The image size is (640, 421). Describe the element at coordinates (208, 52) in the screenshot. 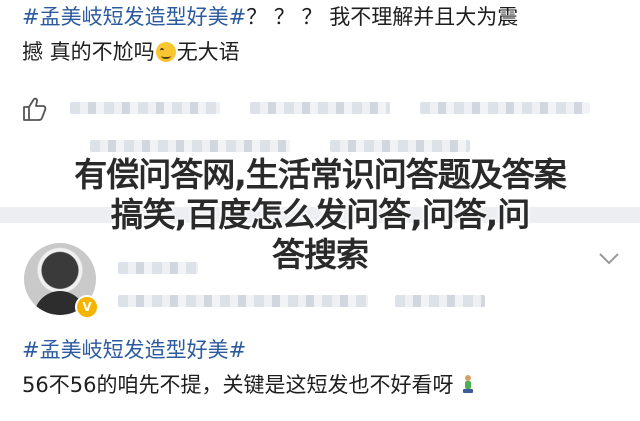

I see `post-text-line2-end: 无大语` at that location.